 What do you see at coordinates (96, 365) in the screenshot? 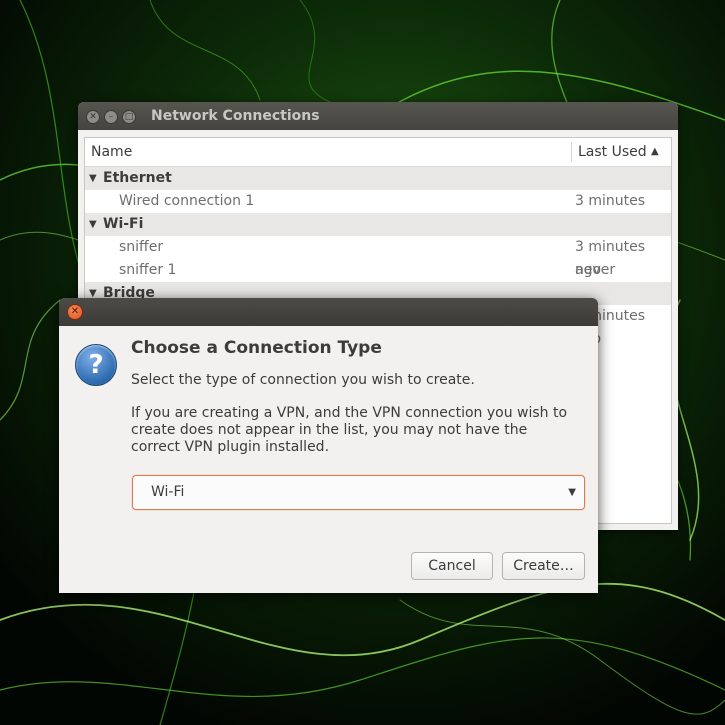
I see `question-icon: ?` at bounding box center [96, 365].